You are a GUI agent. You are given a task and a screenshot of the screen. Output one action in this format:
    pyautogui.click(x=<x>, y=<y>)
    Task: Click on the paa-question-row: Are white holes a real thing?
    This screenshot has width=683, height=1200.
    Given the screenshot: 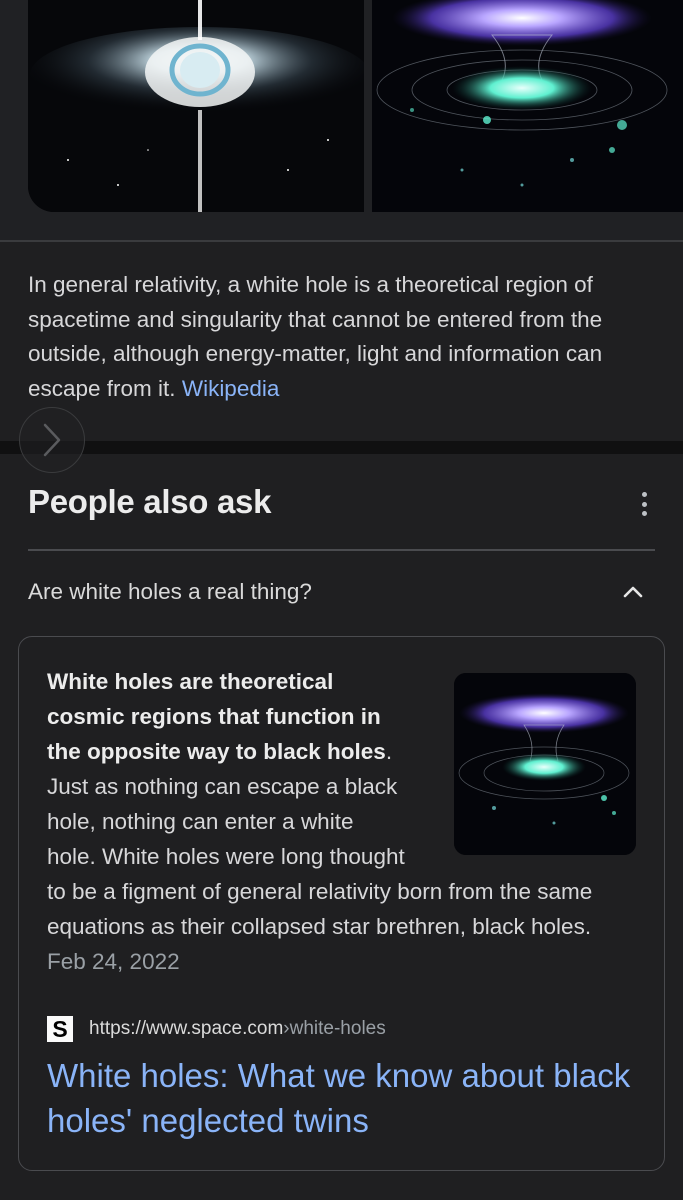 What is the action you would take?
    pyautogui.click(x=341, y=594)
    